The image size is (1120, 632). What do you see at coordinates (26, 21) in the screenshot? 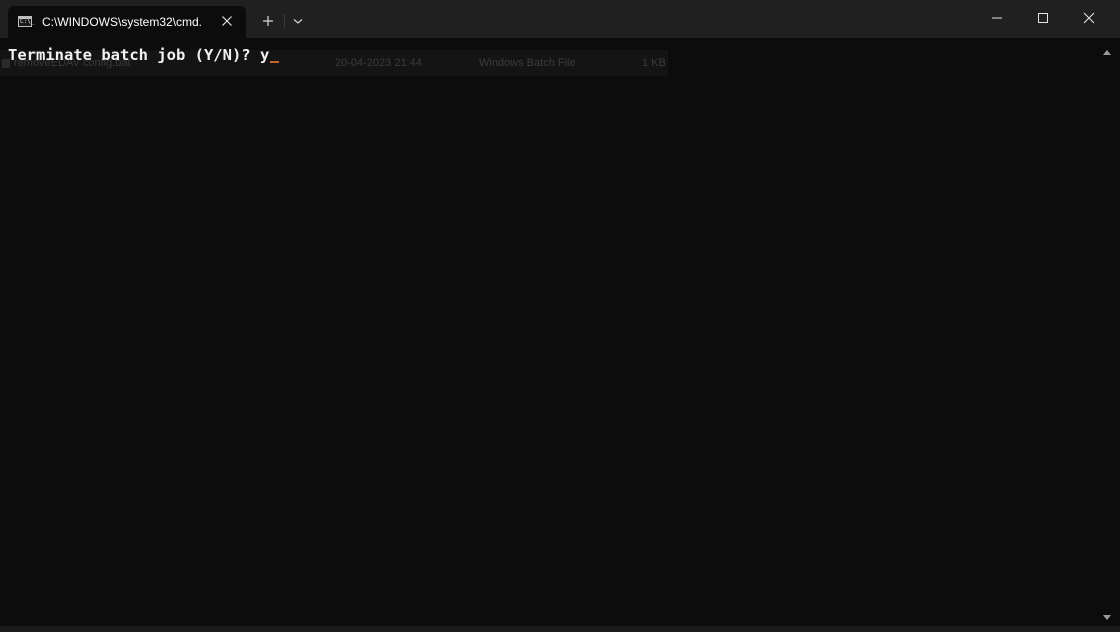
I see `cmd-prompt-icon: C:\_` at bounding box center [26, 21].